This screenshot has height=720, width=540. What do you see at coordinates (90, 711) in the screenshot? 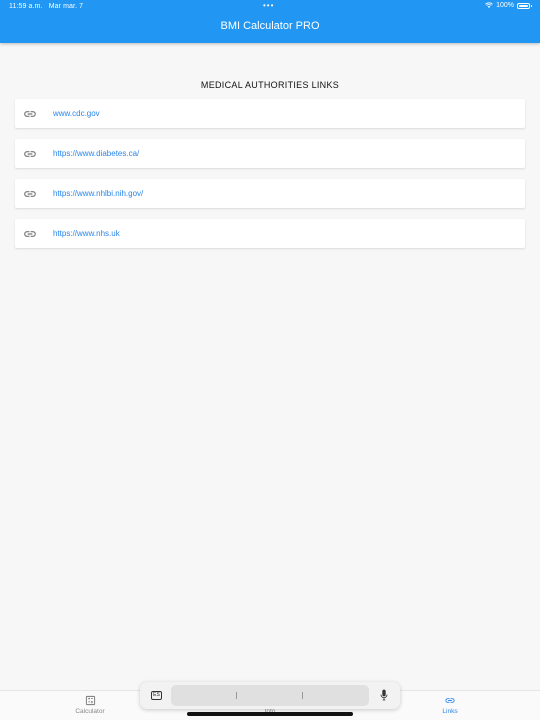
I see `tab-label: Calculator` at bounding box center [90, 711].